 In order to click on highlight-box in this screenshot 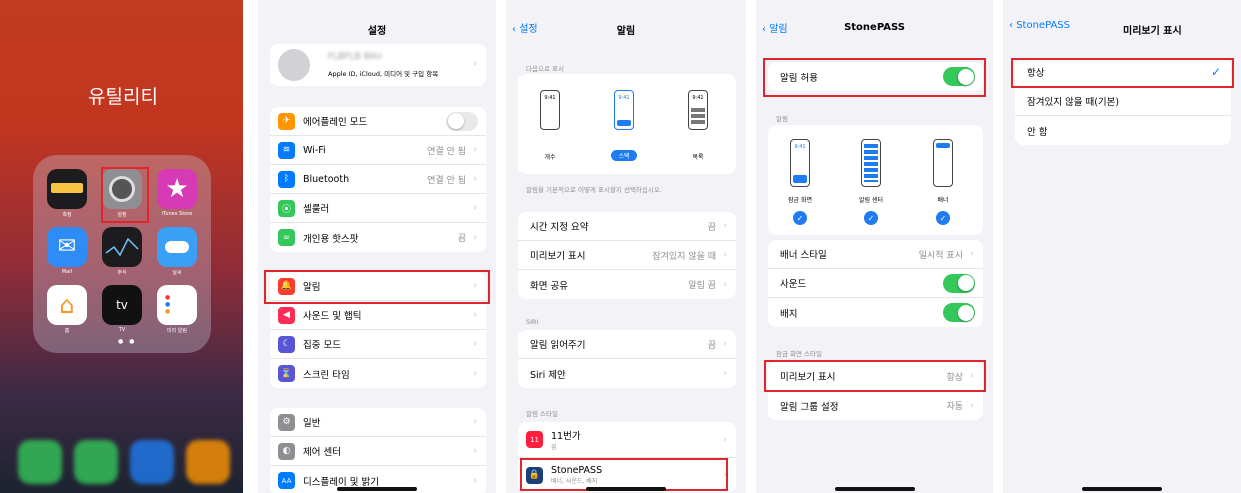, I will do `click(377, 287)`.